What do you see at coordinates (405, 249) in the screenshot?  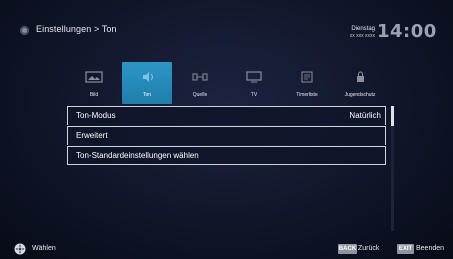 I see `exit-key-badge: EXIT` at bounding box center [405, 249].